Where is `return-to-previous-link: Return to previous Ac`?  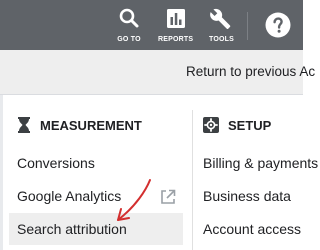
return-to-previous-link: Return to previous Ac is located at coordinates (250, 71).